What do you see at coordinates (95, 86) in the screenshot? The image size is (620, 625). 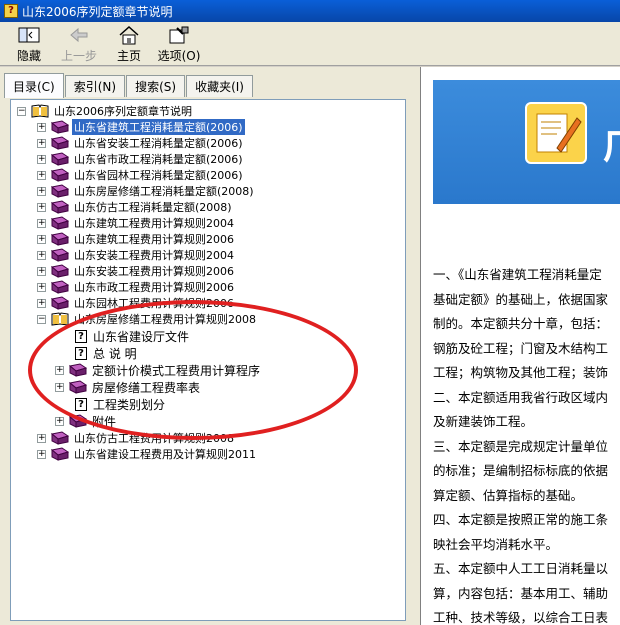 I see `tab-index: 索引(N)` at bounding box center [95, 86].